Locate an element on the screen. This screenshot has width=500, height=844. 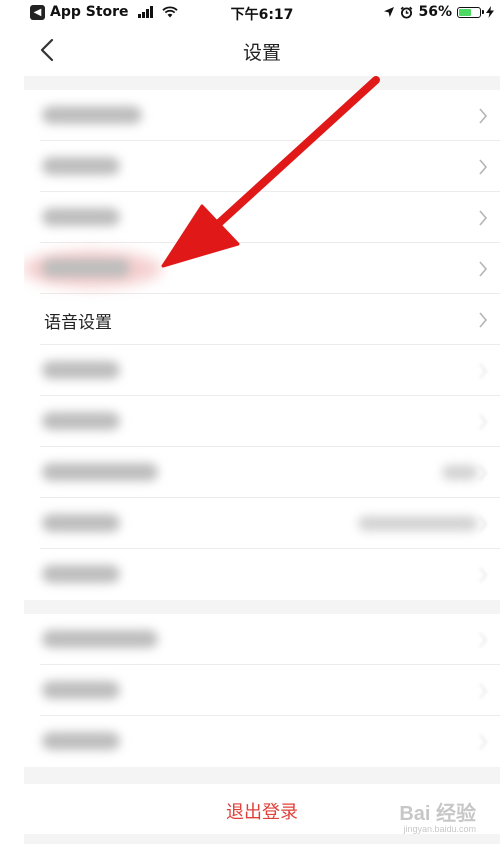
settings-row-voice: 语音设置 is located at coordinates (270, 319).